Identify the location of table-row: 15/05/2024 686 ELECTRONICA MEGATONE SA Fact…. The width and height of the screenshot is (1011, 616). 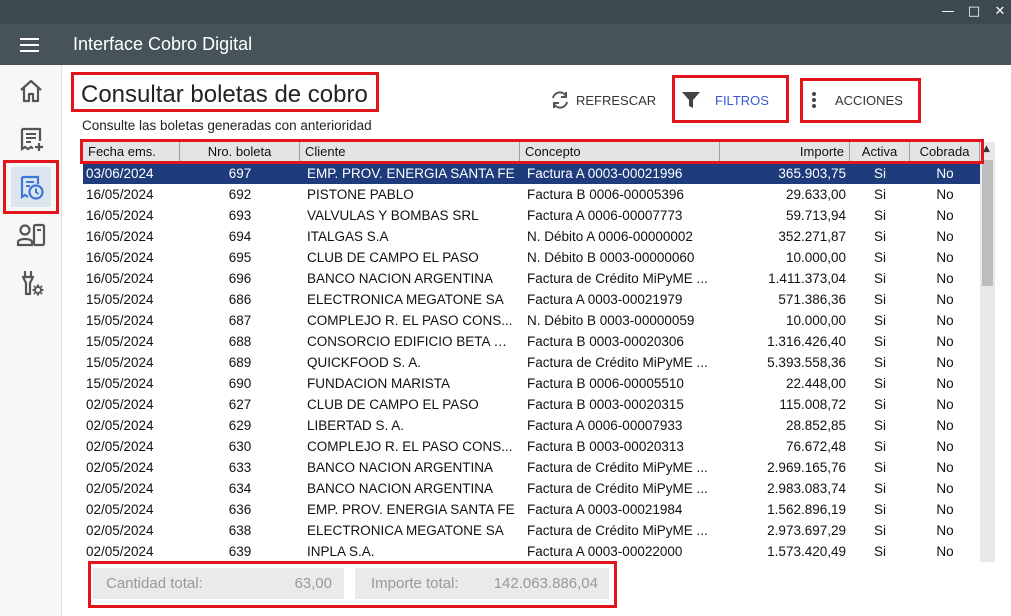
(531, 299).